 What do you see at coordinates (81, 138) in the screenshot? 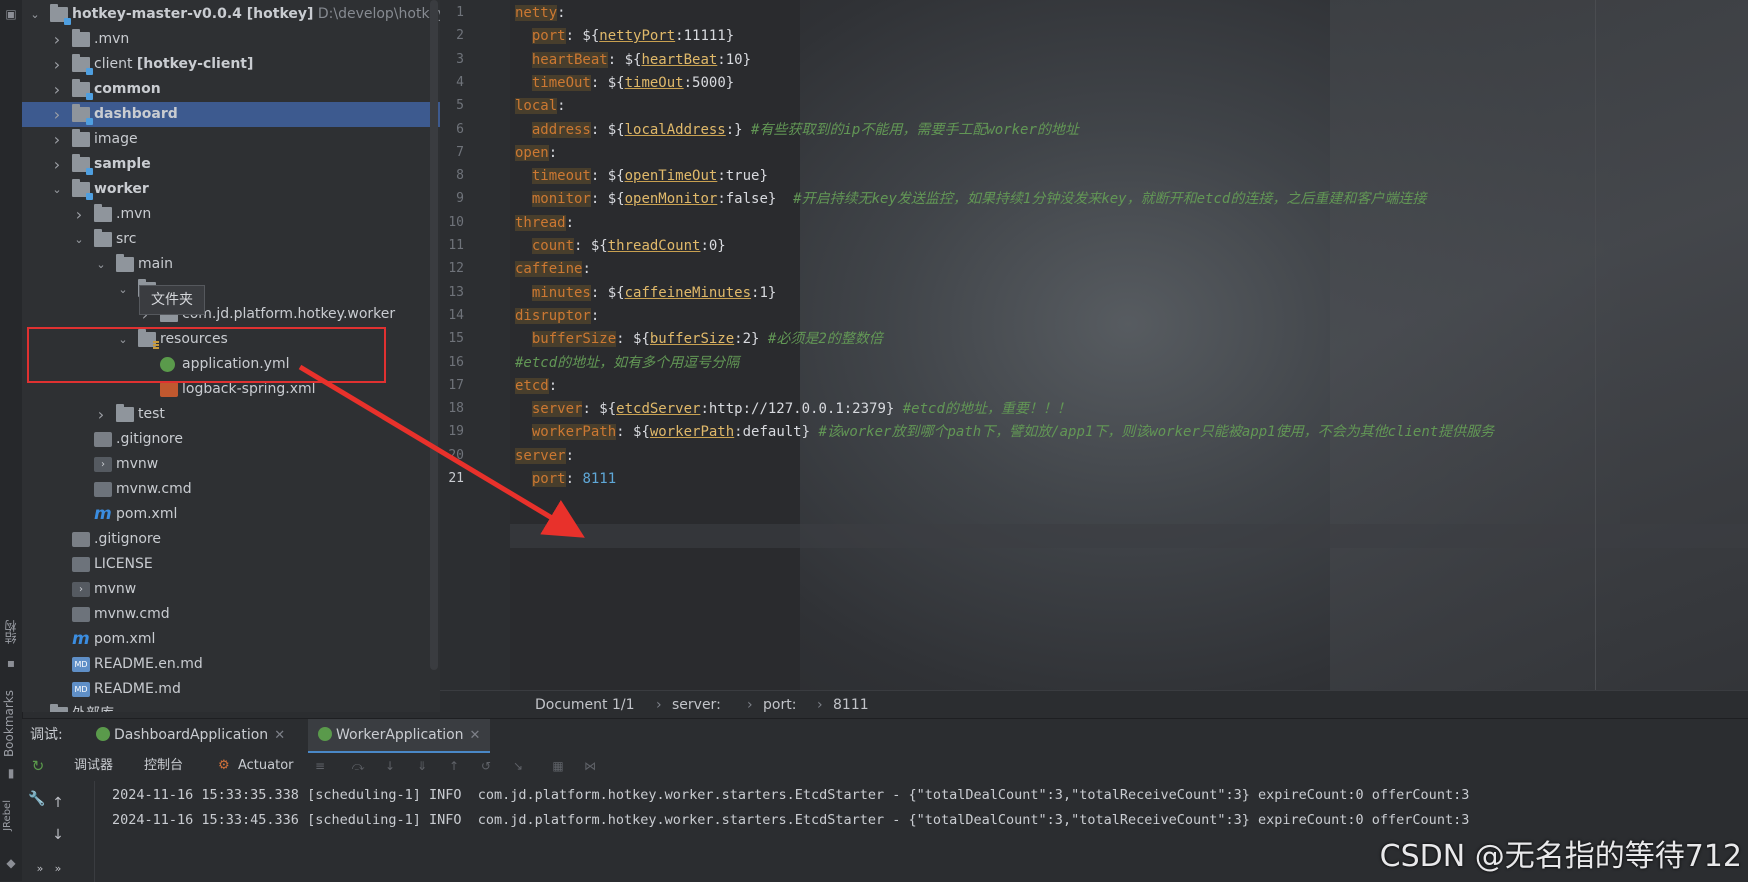
I see `folder-icon` at bounding box center [81, 138].